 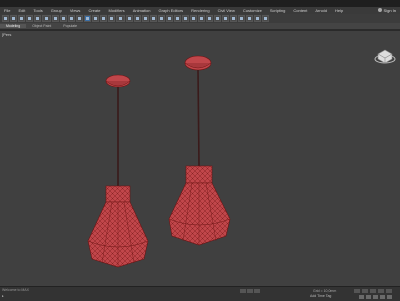 I want to click on user-icon, so click(x=379, y=10).